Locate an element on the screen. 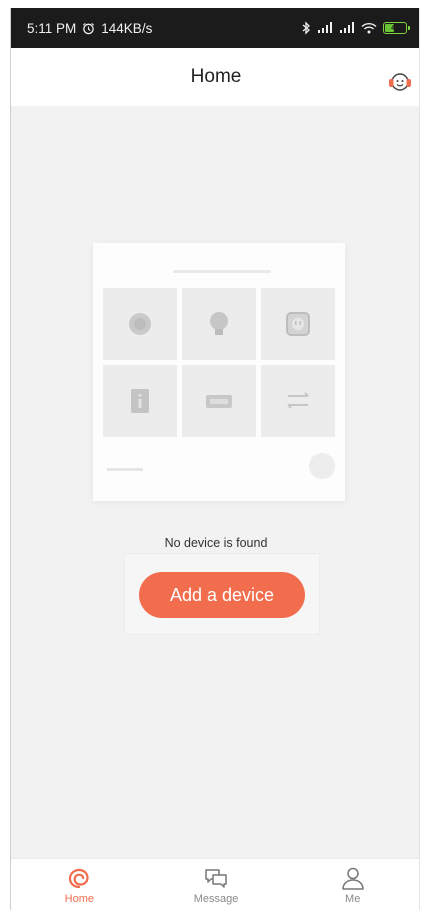  bluetooth-icon is located at coordinates (306, 28).